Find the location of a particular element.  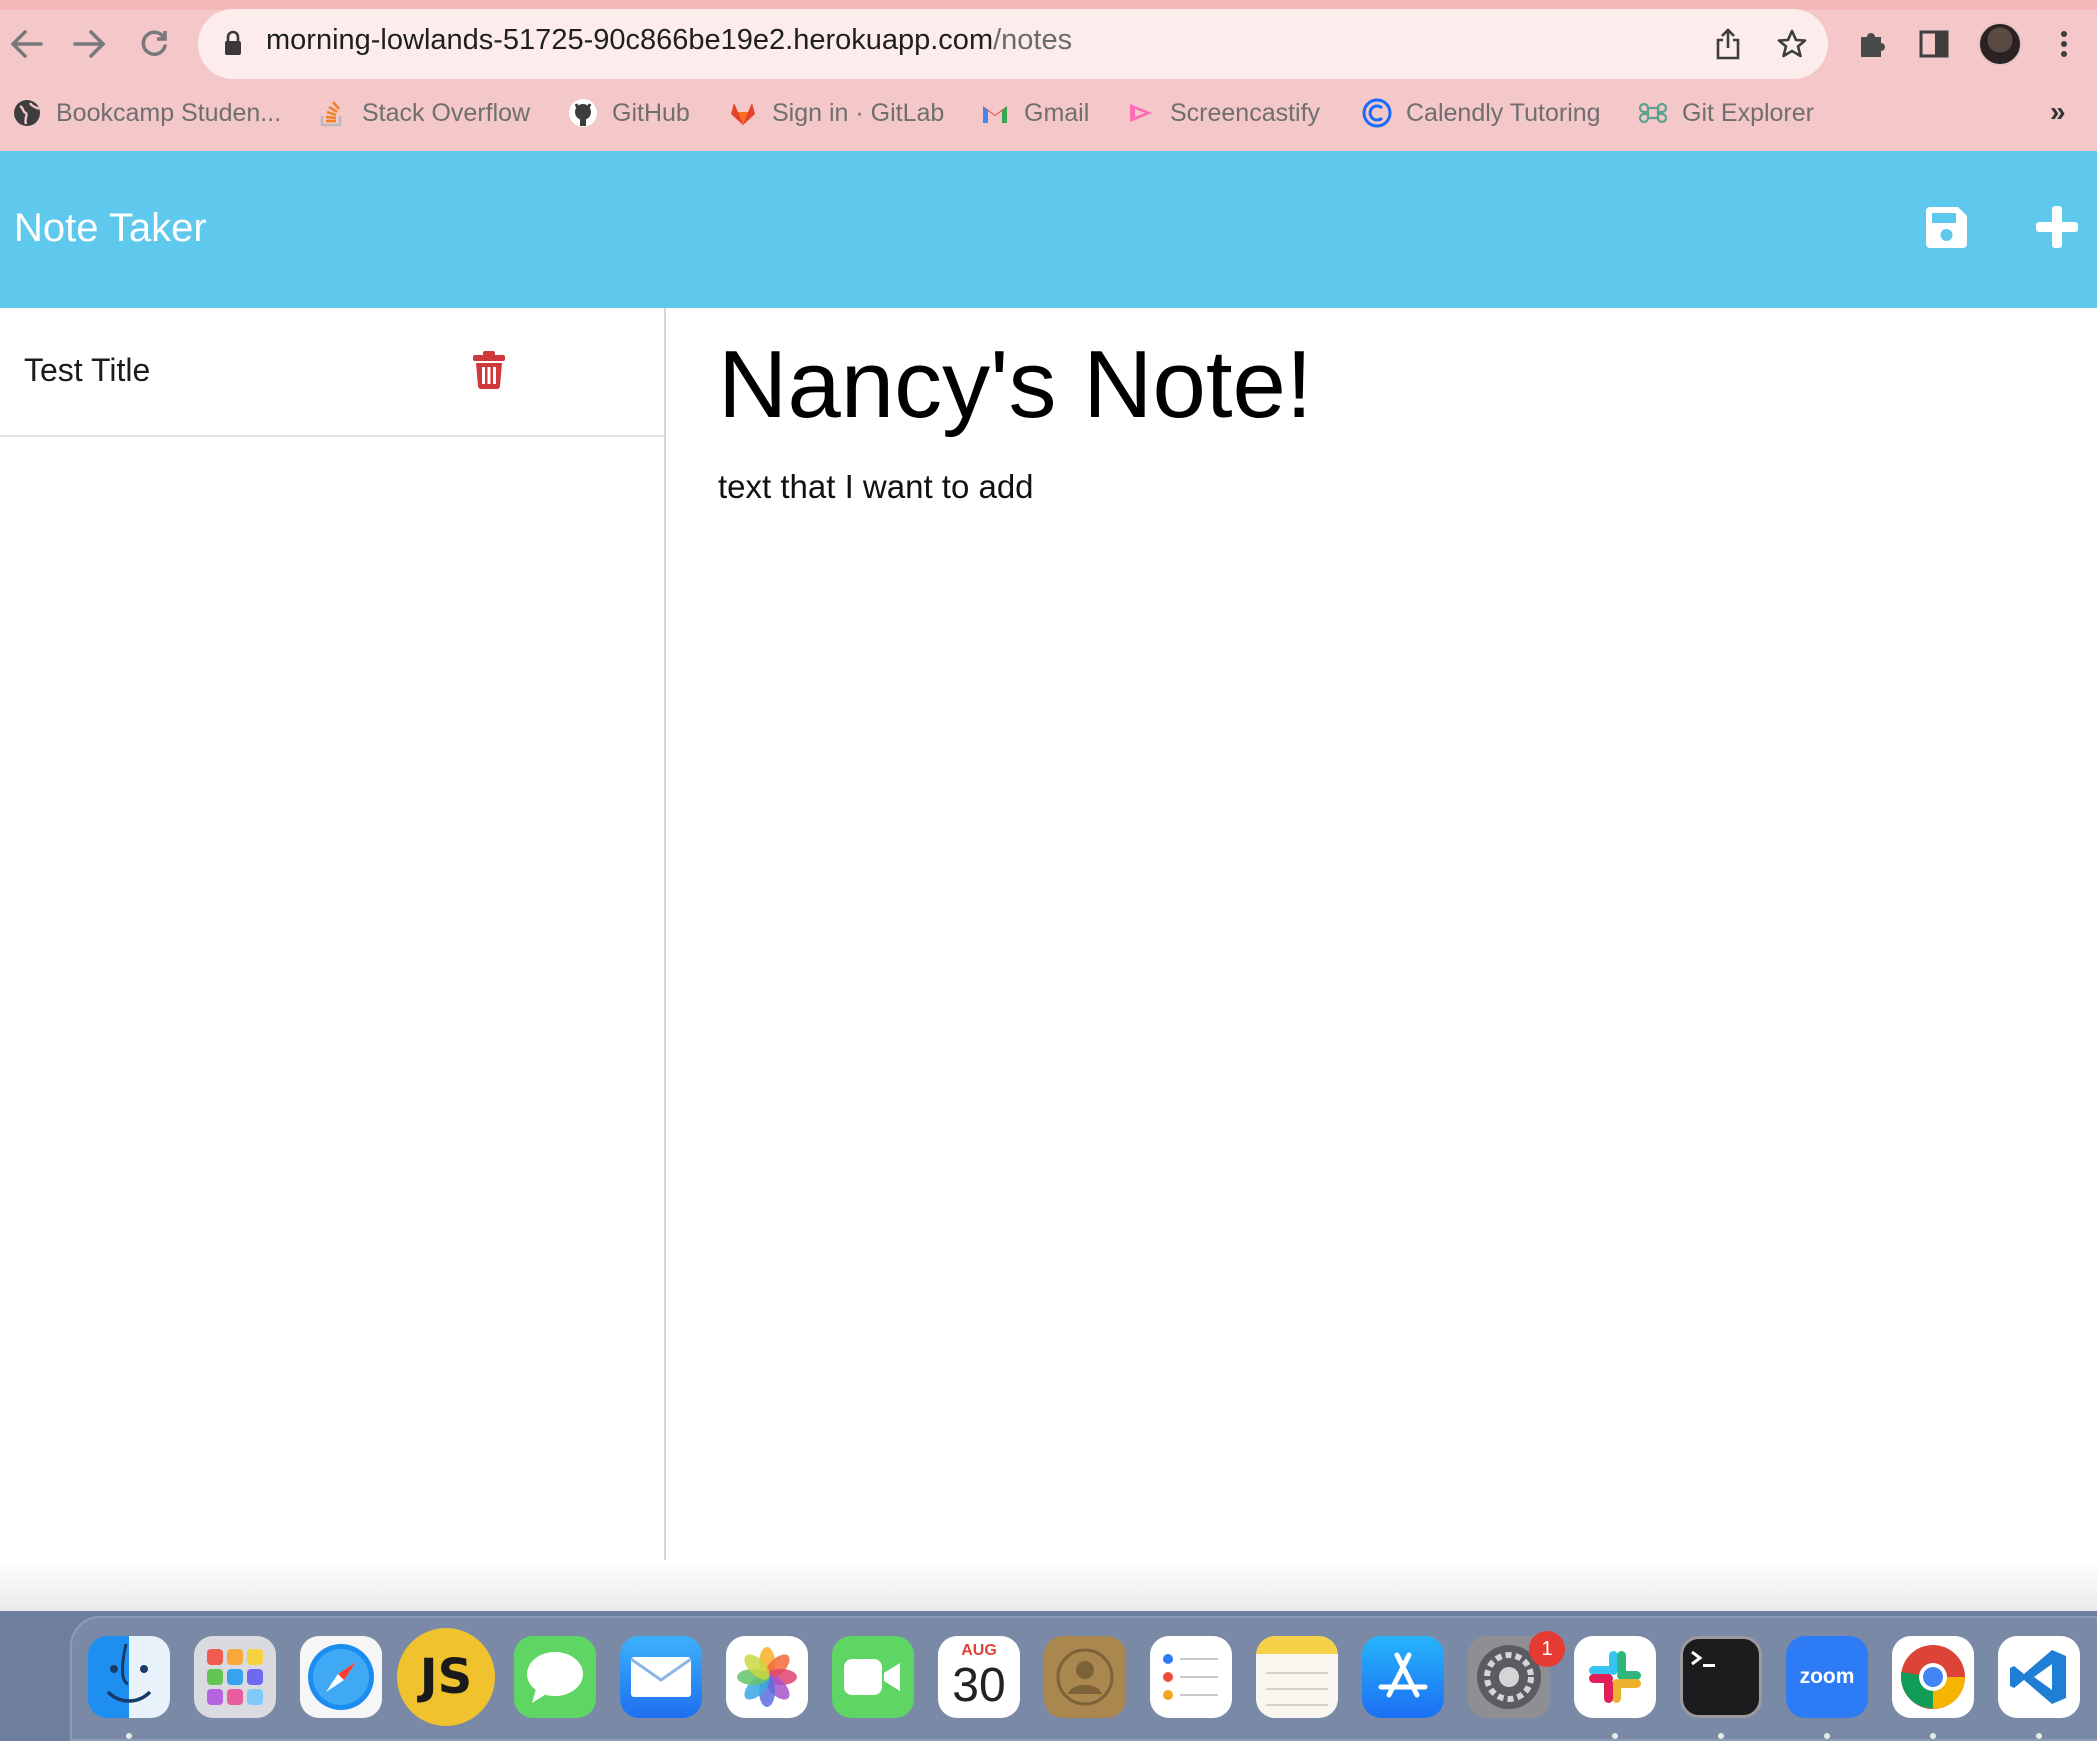

chrome-icon is located at coordinates (1933, 1677).